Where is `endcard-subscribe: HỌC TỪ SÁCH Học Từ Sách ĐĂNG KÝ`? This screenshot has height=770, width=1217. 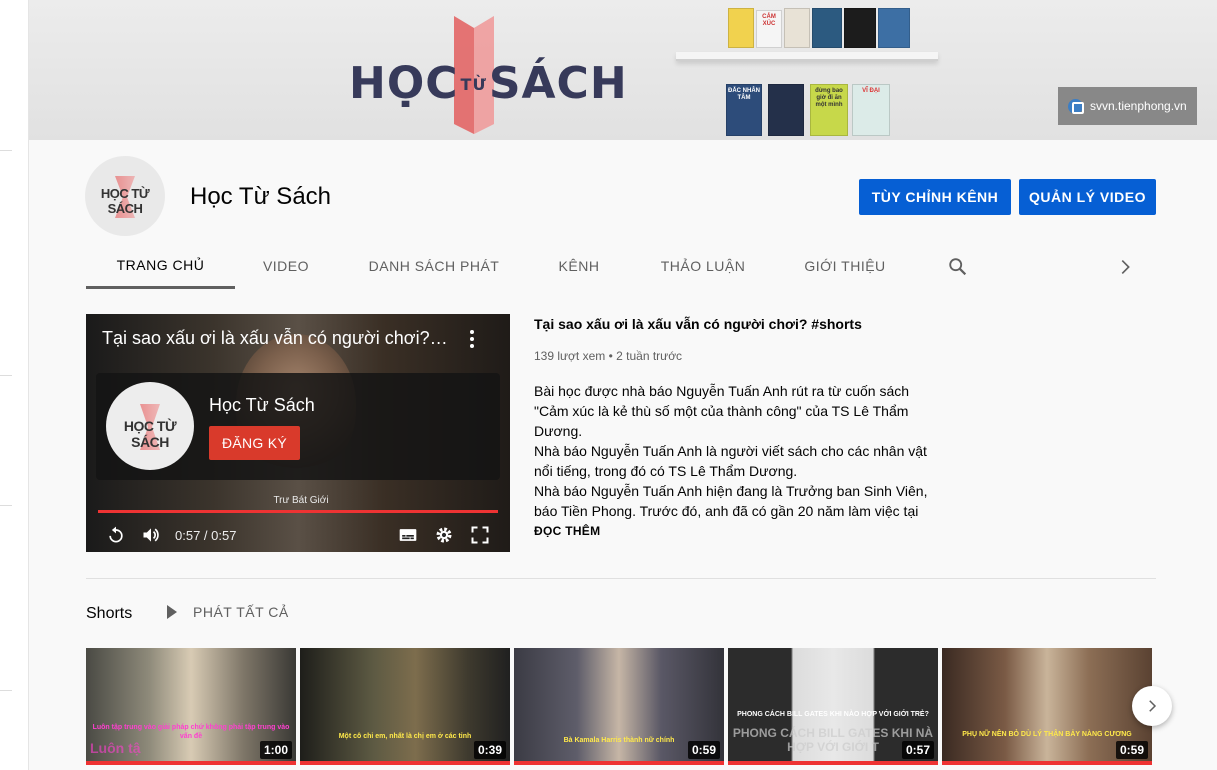 endcard-subscribe: HỌC TỪ SÁCH Học Từ Sách ĐĂNG KÝ is located at coordinates (298, 426).